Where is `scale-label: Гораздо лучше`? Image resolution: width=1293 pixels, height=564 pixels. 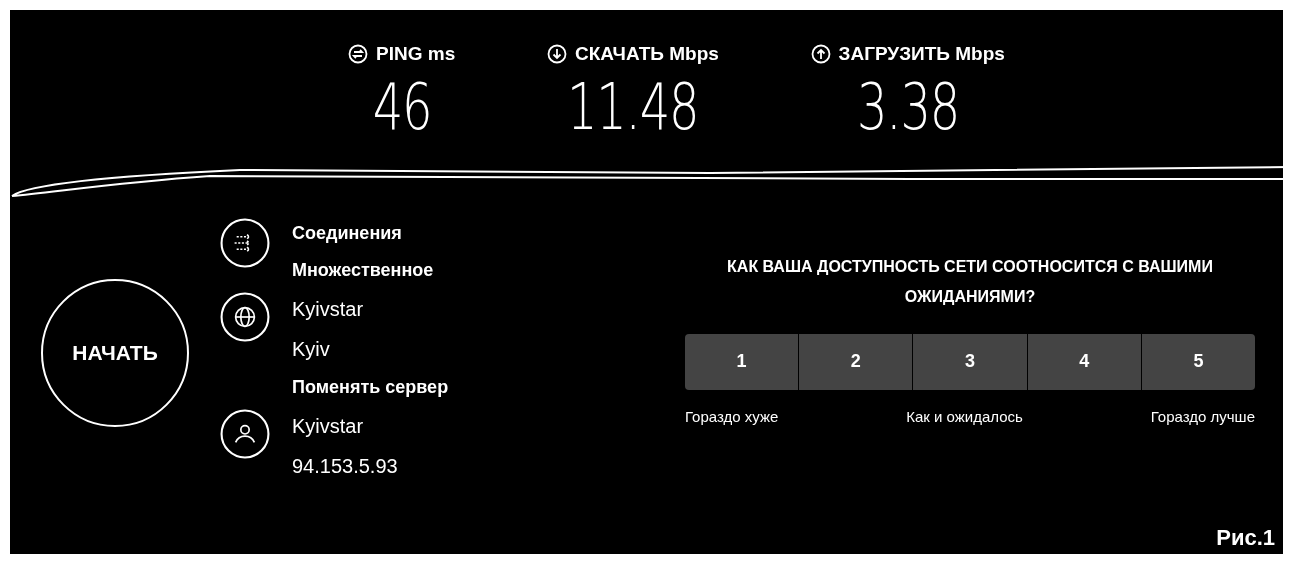
scale-label: Гораздо лучше is located at coordinates (1202, 416).